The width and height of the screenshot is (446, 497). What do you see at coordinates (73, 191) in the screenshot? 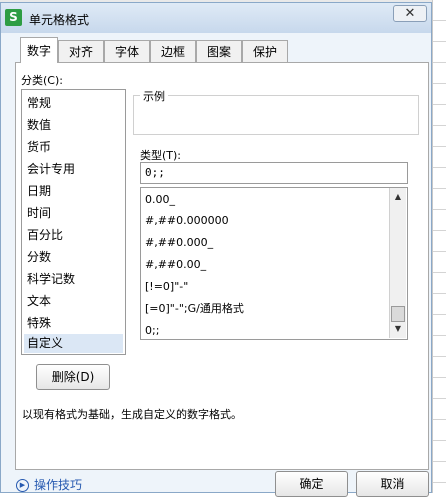
I see `category-item-date: 日期` at bounding box center [73, 191].